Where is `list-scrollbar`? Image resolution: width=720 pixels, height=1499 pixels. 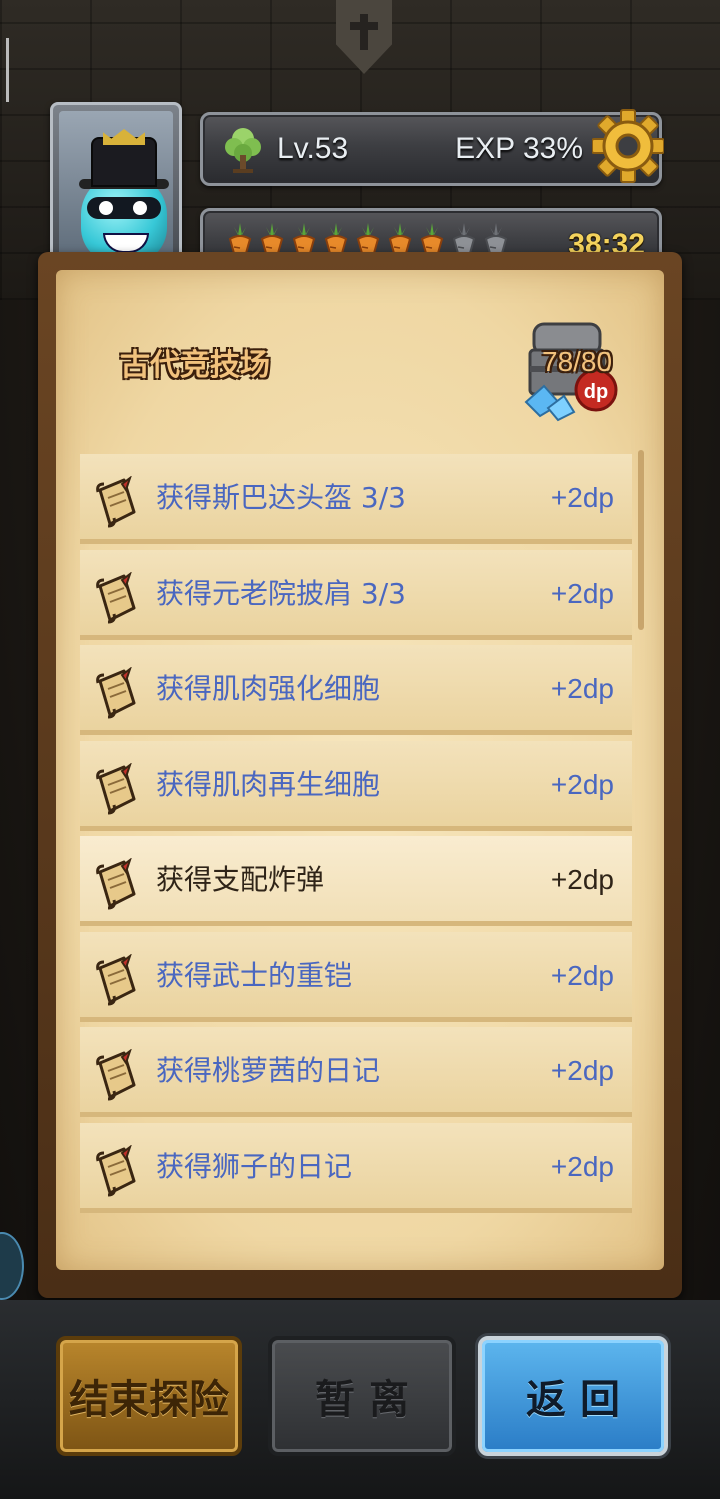
list-scrollbar is located at coordinates (641, 540).